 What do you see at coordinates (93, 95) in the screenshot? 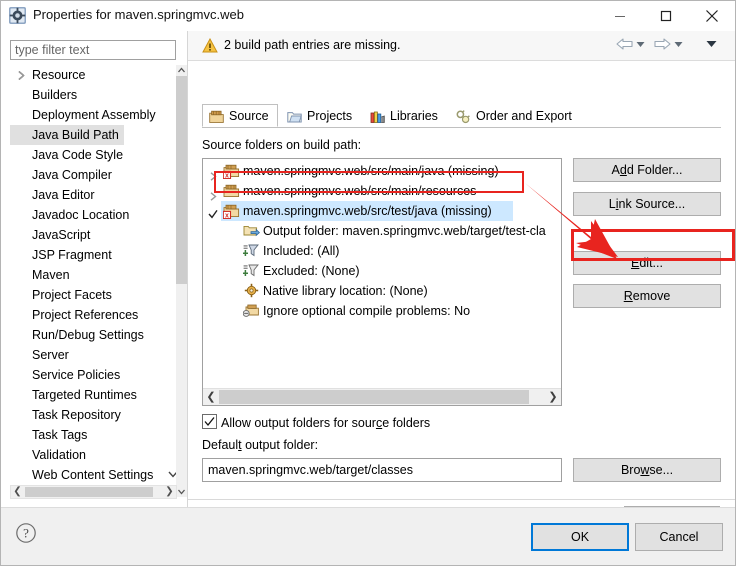
I see `sidebar-item-builders: Builders` at bounding box center [93, 95].